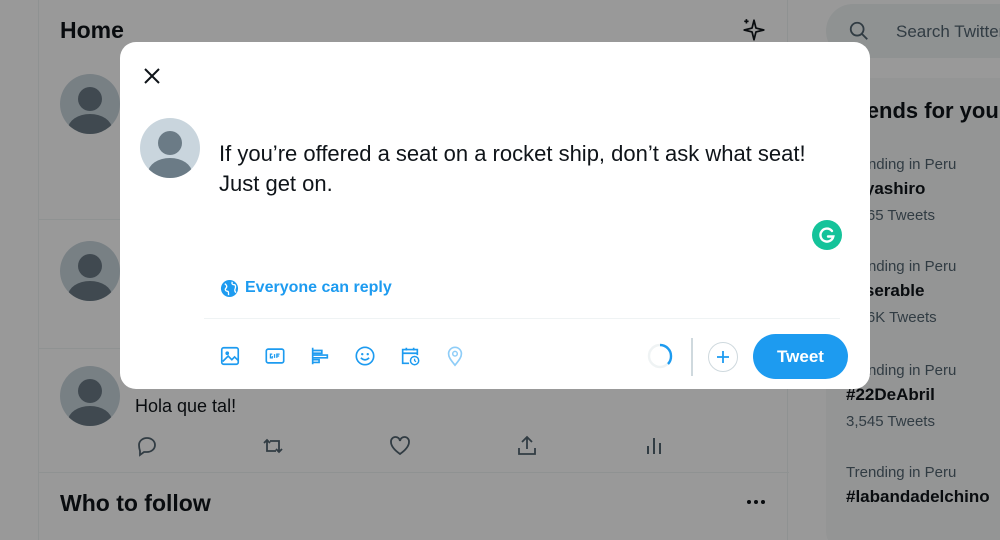  I want to click on gif-icon, so click(275, 356).